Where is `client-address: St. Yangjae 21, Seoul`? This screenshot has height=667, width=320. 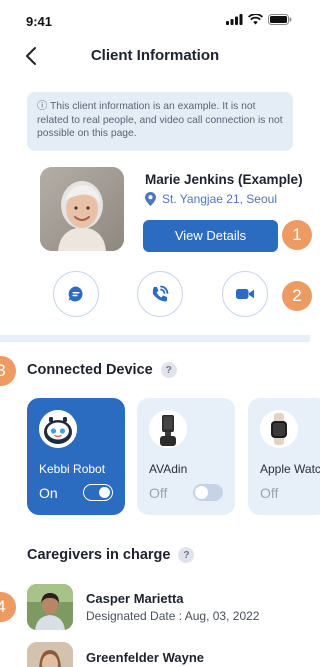 client-address: St. Yangjae 21, Seoul is located at coordinates (211, 199).